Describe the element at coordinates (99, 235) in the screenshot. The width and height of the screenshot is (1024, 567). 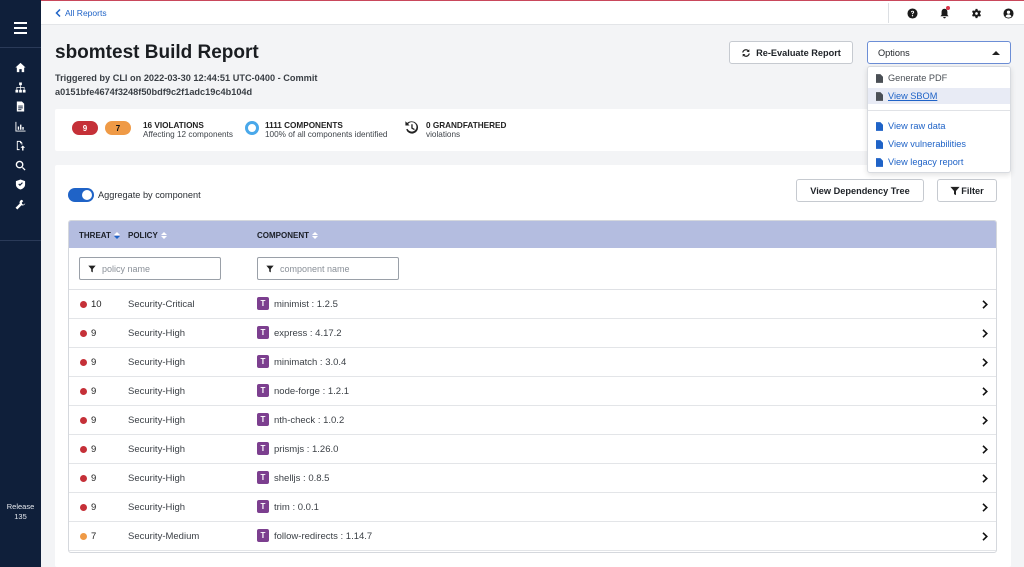
I see `column-header-threat: THREAT` at that location.